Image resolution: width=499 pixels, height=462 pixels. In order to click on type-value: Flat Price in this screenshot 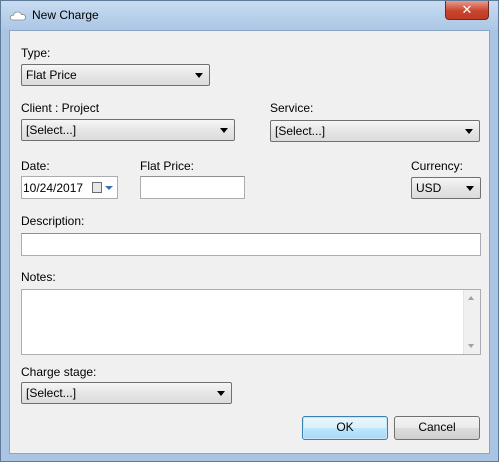, I will do `click(51, 75)`.